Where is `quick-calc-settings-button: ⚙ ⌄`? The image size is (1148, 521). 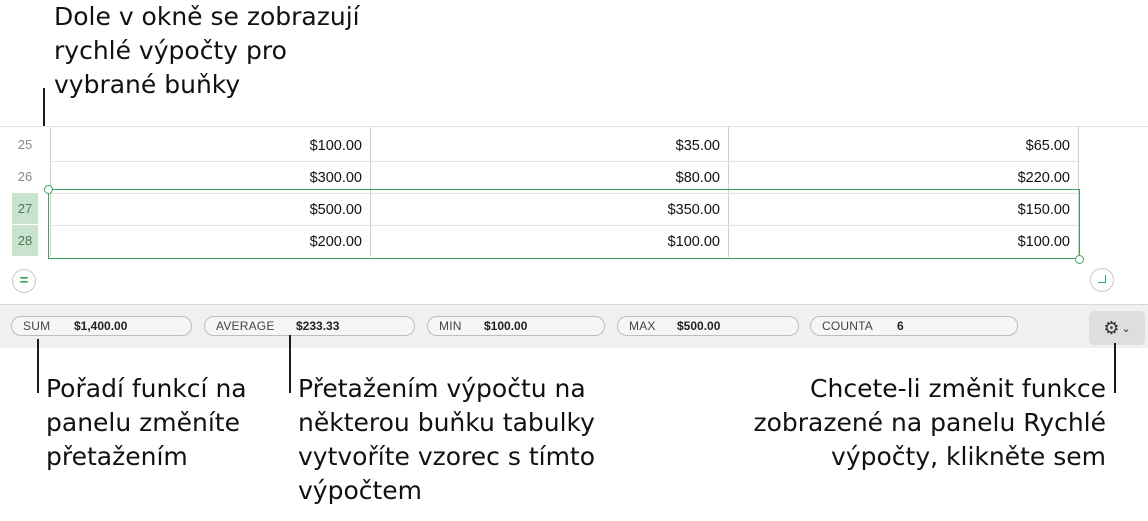 quick-calc-settings-button: ⚙ ⌄ is located at coordinates (1117, 328).